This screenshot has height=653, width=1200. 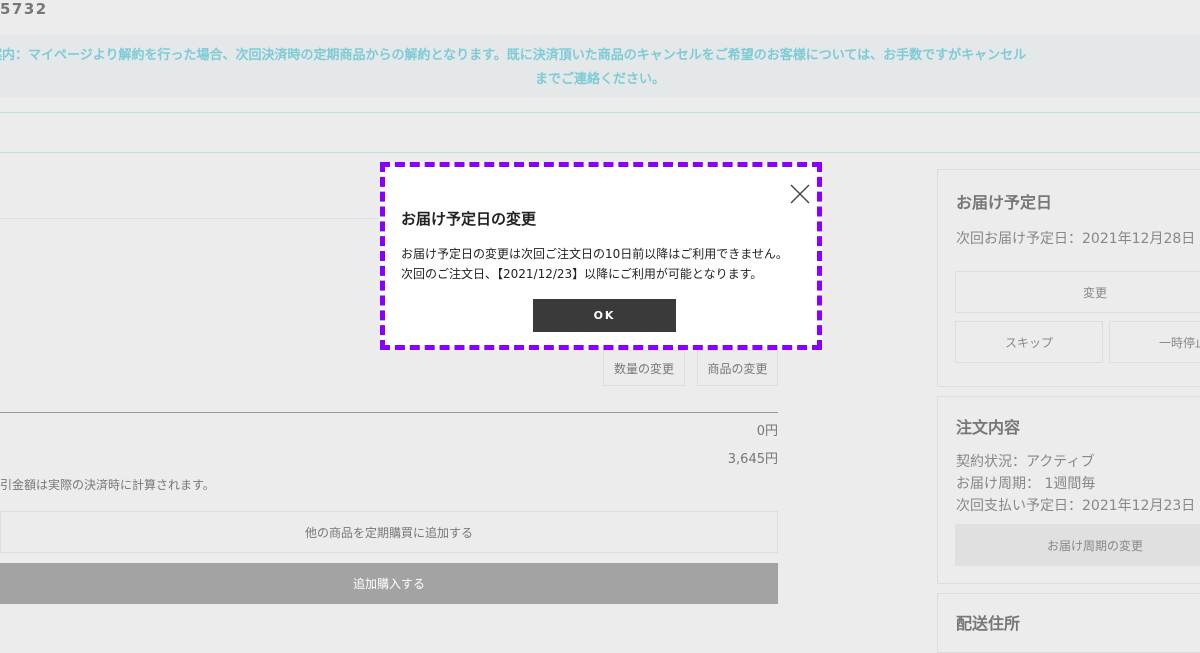 I want to click on contract-status: 契約状況：アクティブ, so click(x=1025, y=462).